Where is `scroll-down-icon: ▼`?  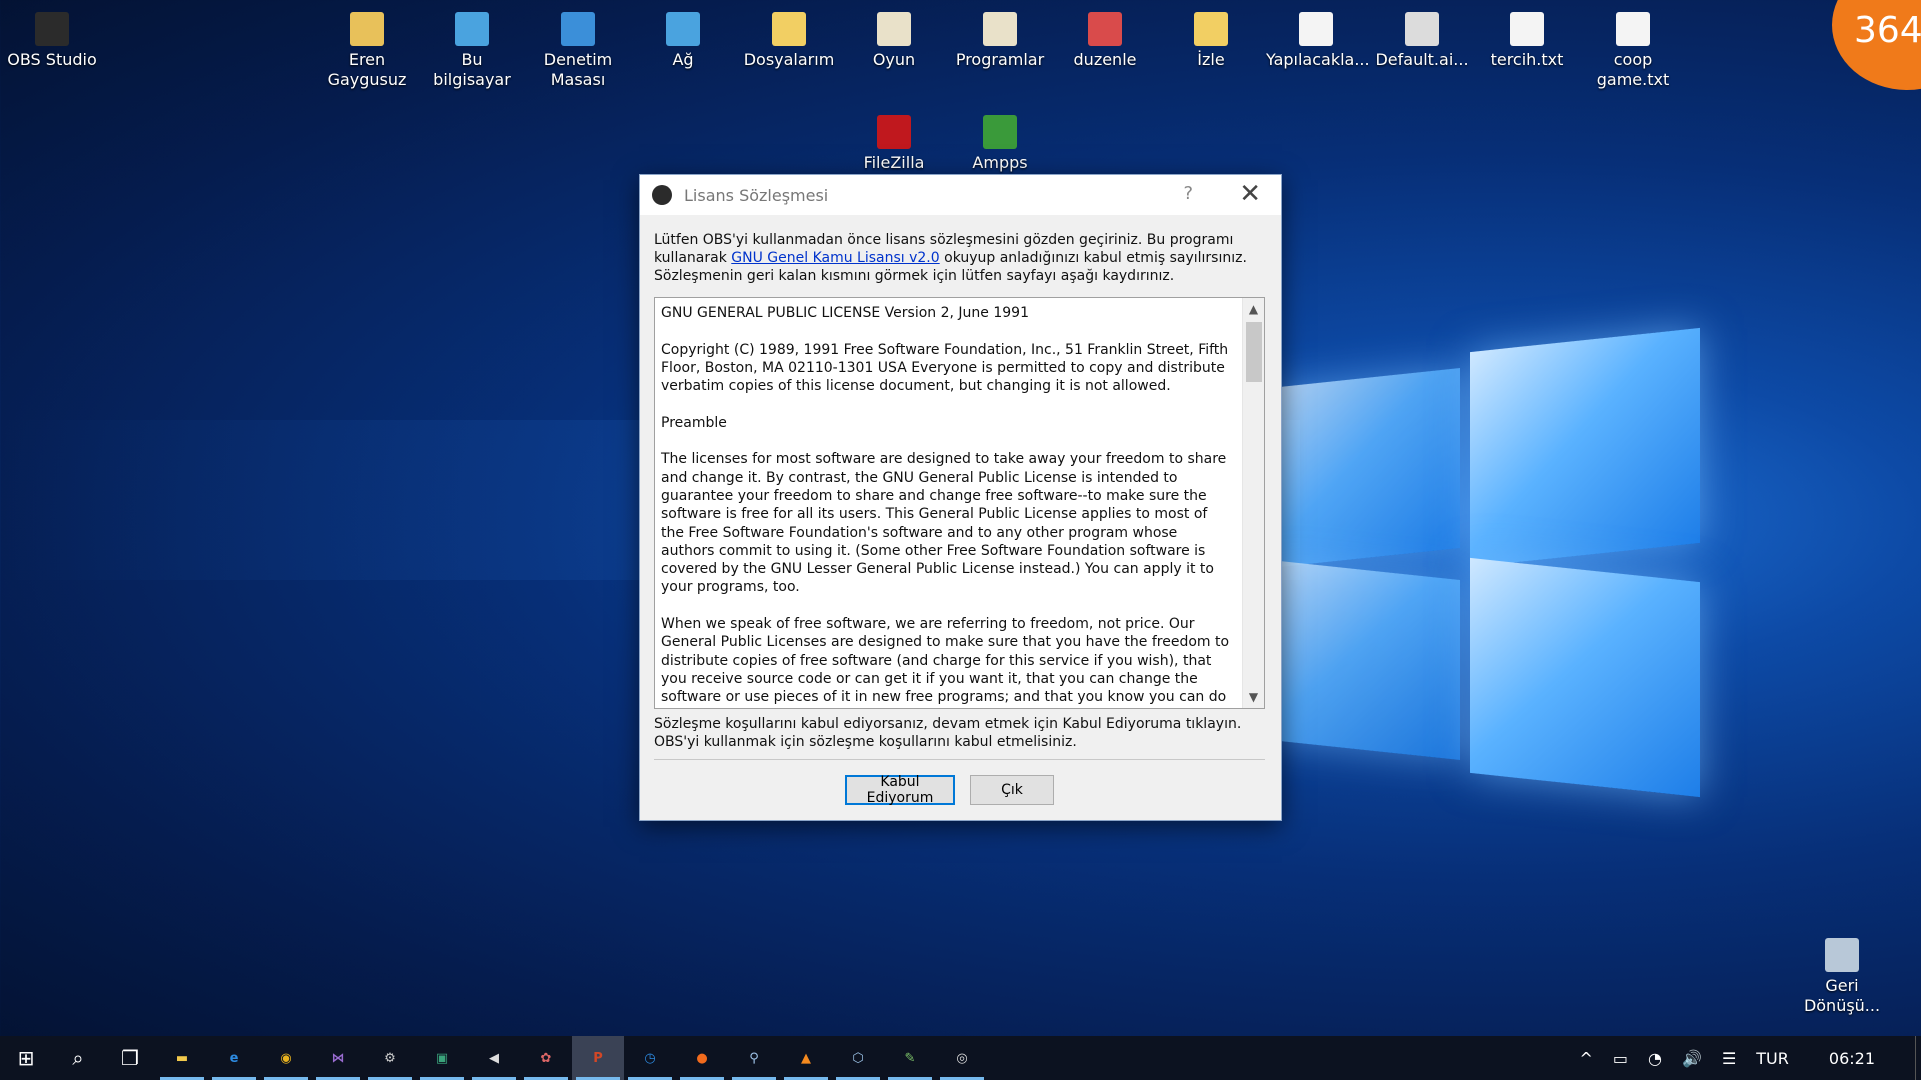 scroll-down-icon: ▼ is located at coordinates (1253, 697).